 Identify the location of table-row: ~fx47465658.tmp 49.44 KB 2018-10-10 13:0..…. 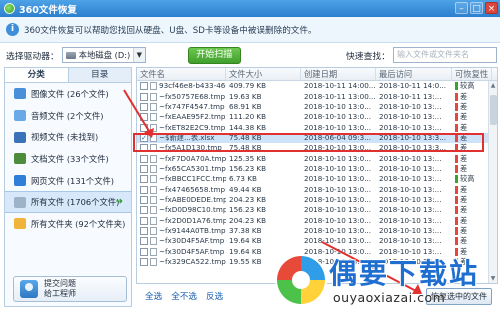
(317, 189).